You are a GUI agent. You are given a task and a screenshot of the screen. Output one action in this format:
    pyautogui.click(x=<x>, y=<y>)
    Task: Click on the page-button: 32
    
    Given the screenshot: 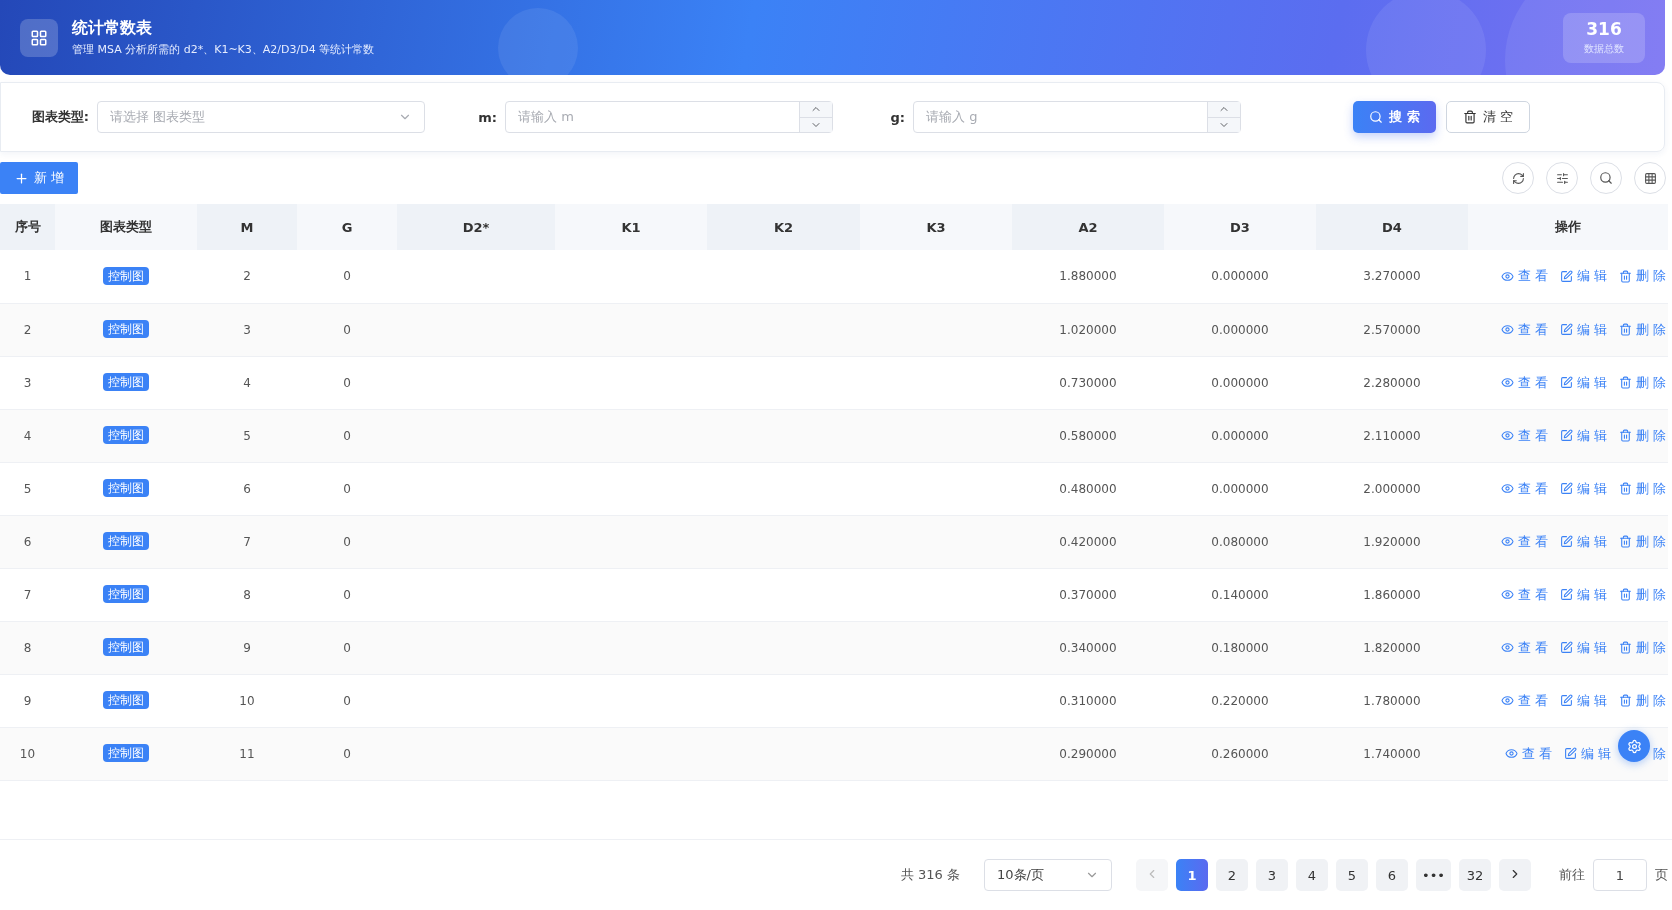 What is the action you would take?
    pyautogui.click(x=1475, y=875)
    